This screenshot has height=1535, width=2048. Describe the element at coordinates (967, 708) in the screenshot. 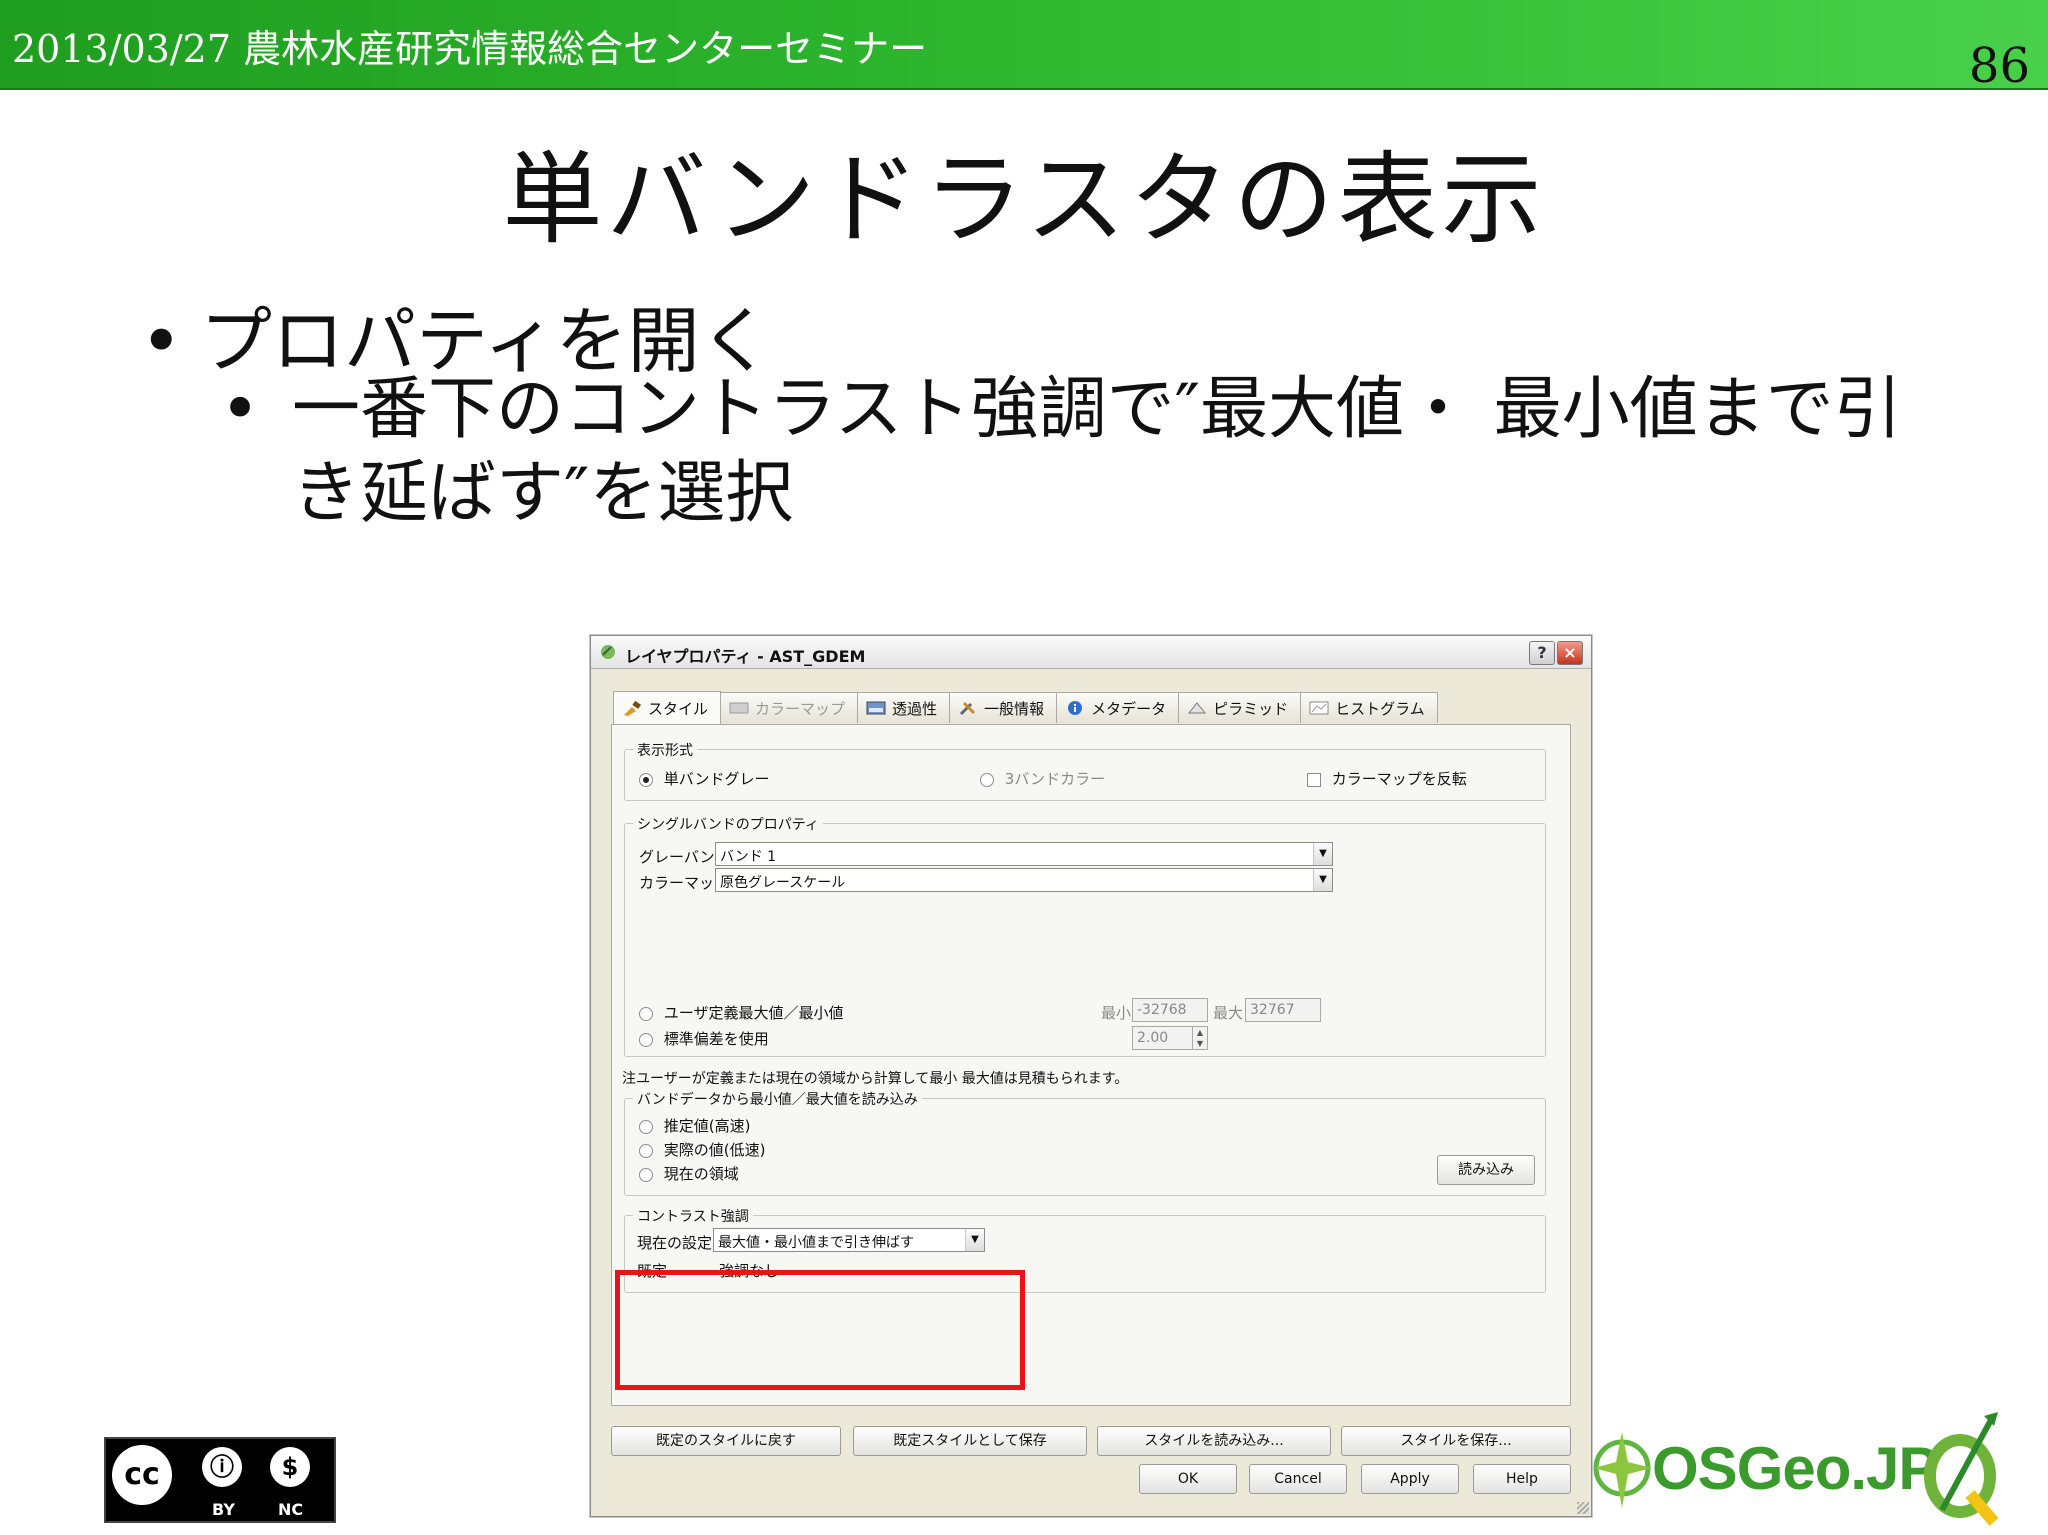

I see `tools-icon` at that location.